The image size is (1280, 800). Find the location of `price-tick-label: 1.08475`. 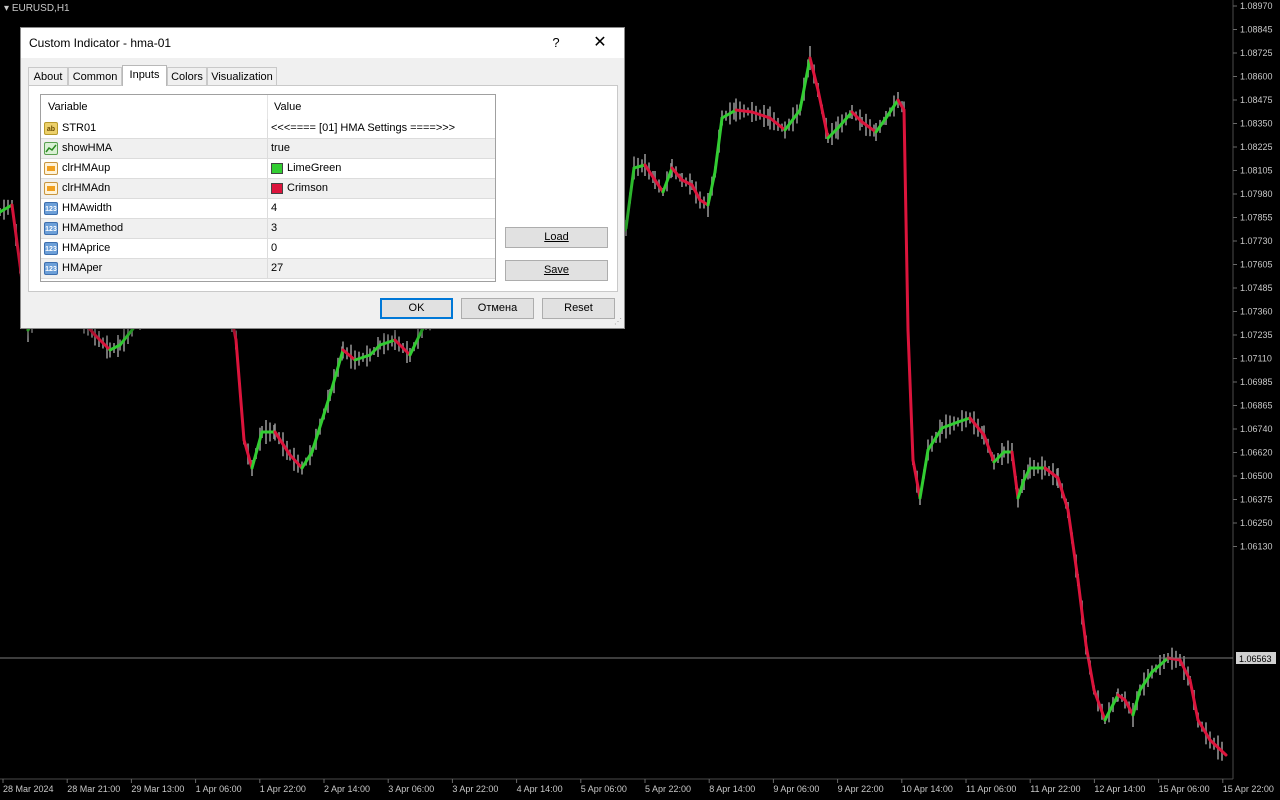

price-tick-label: 1.08475 is located at coordinates (1256, 100).